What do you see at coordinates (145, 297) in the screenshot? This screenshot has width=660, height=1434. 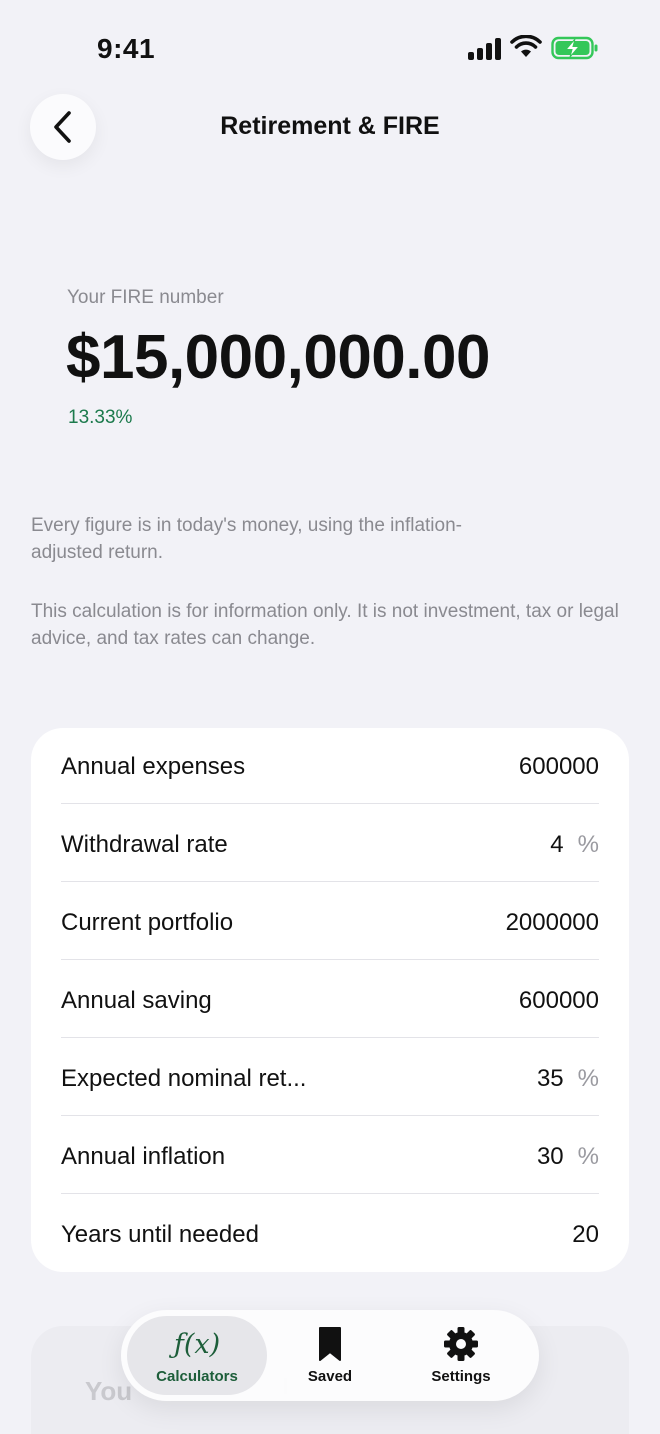 I see `fire-number-label: Your FIRE number` at bounding box center [145, 297].